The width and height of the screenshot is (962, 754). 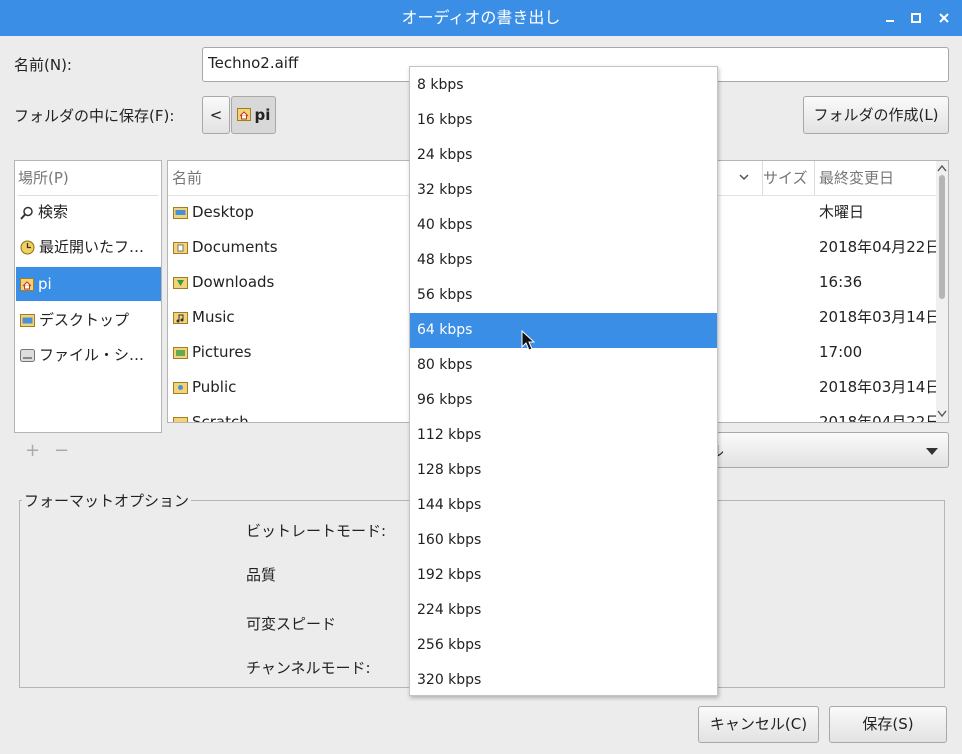 What do you see at coordinates (180, 352) in the screenshot?
I see `pictures-folder-icon` at bounding box center [180, 352].